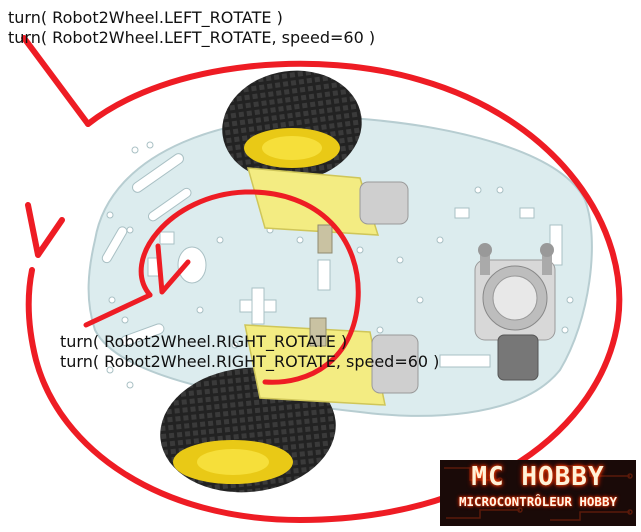  I want to click on logo-subtitle: MICROCONTRÔLEUR HOBBY, so click(538, 501).